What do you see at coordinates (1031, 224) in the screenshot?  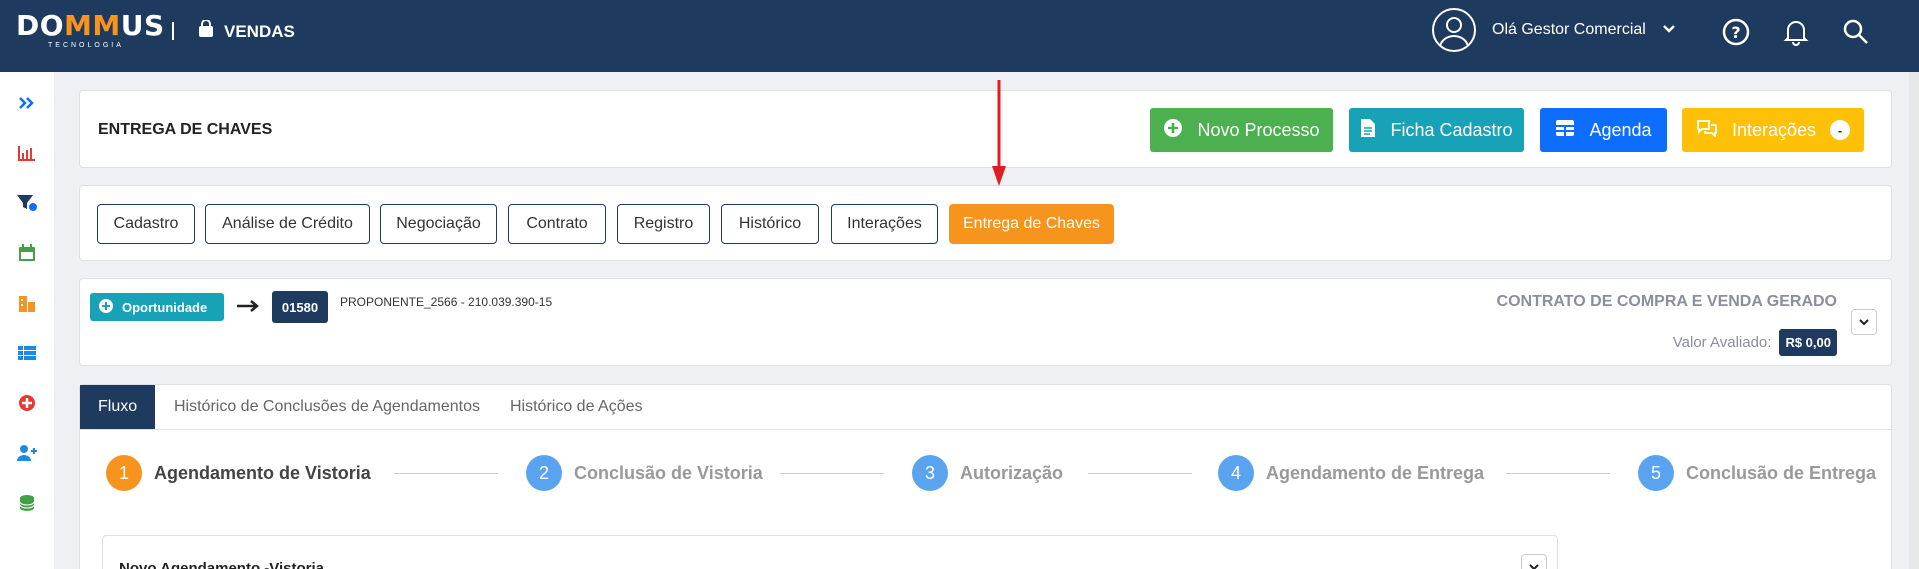 I see `tab-entrega-de-chaves: Entrega de Chaves` at bounding box center [1031, 224].